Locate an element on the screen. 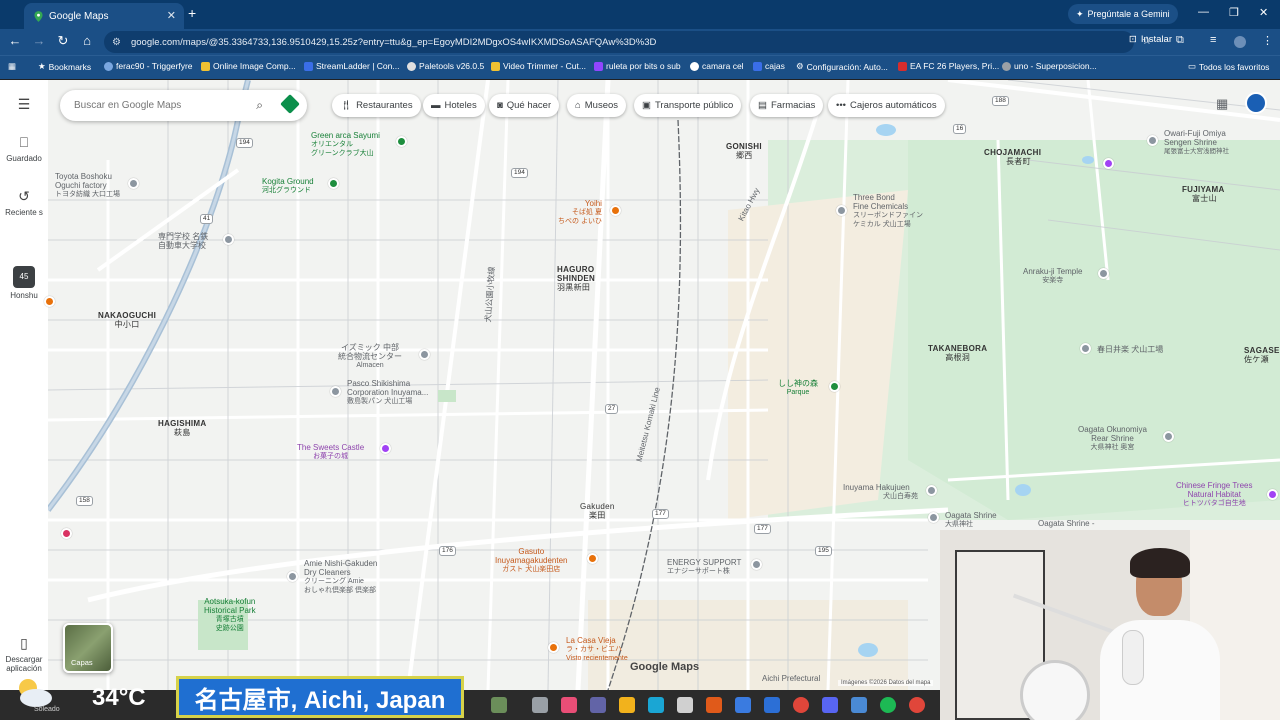 This screenshot has width=1280, height=720. place-oagata-shrine-2: Oagata Shrine - is located at coordinates (1066, 523).